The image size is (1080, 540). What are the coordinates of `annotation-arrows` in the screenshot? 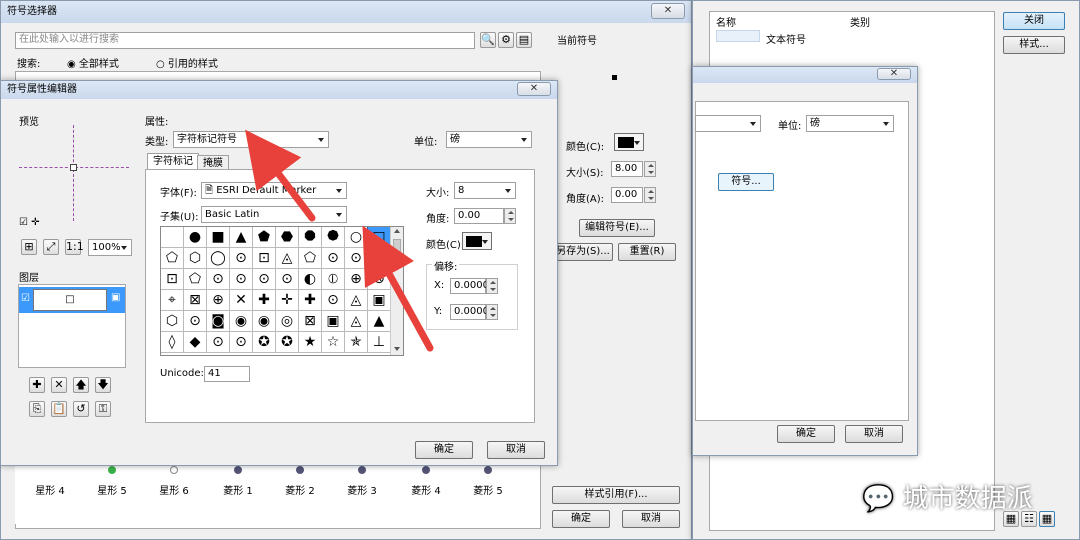 It's located at (339, 240).